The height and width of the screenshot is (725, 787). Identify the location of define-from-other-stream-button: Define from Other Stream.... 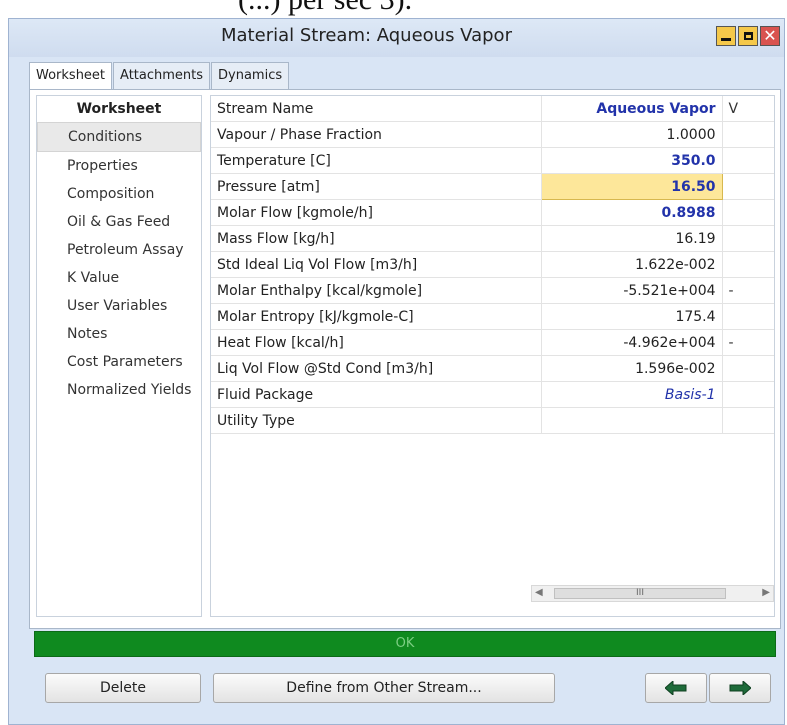
(384, 688).